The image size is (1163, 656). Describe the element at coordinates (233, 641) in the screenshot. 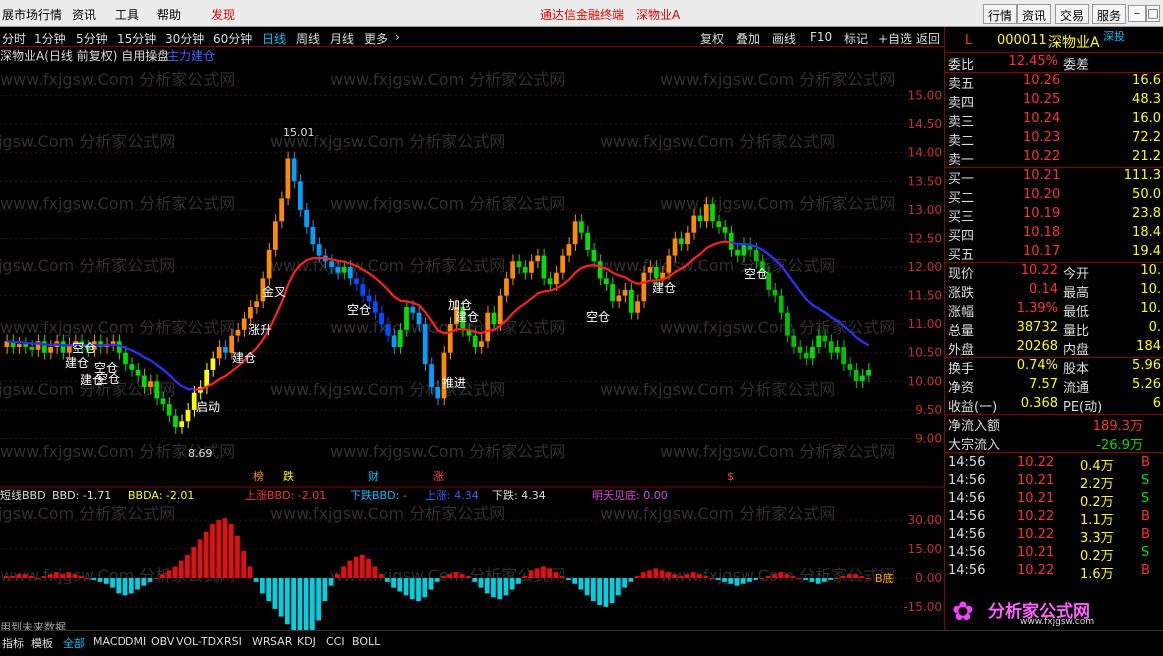

I see `indicator-tab: RSI` at that location.